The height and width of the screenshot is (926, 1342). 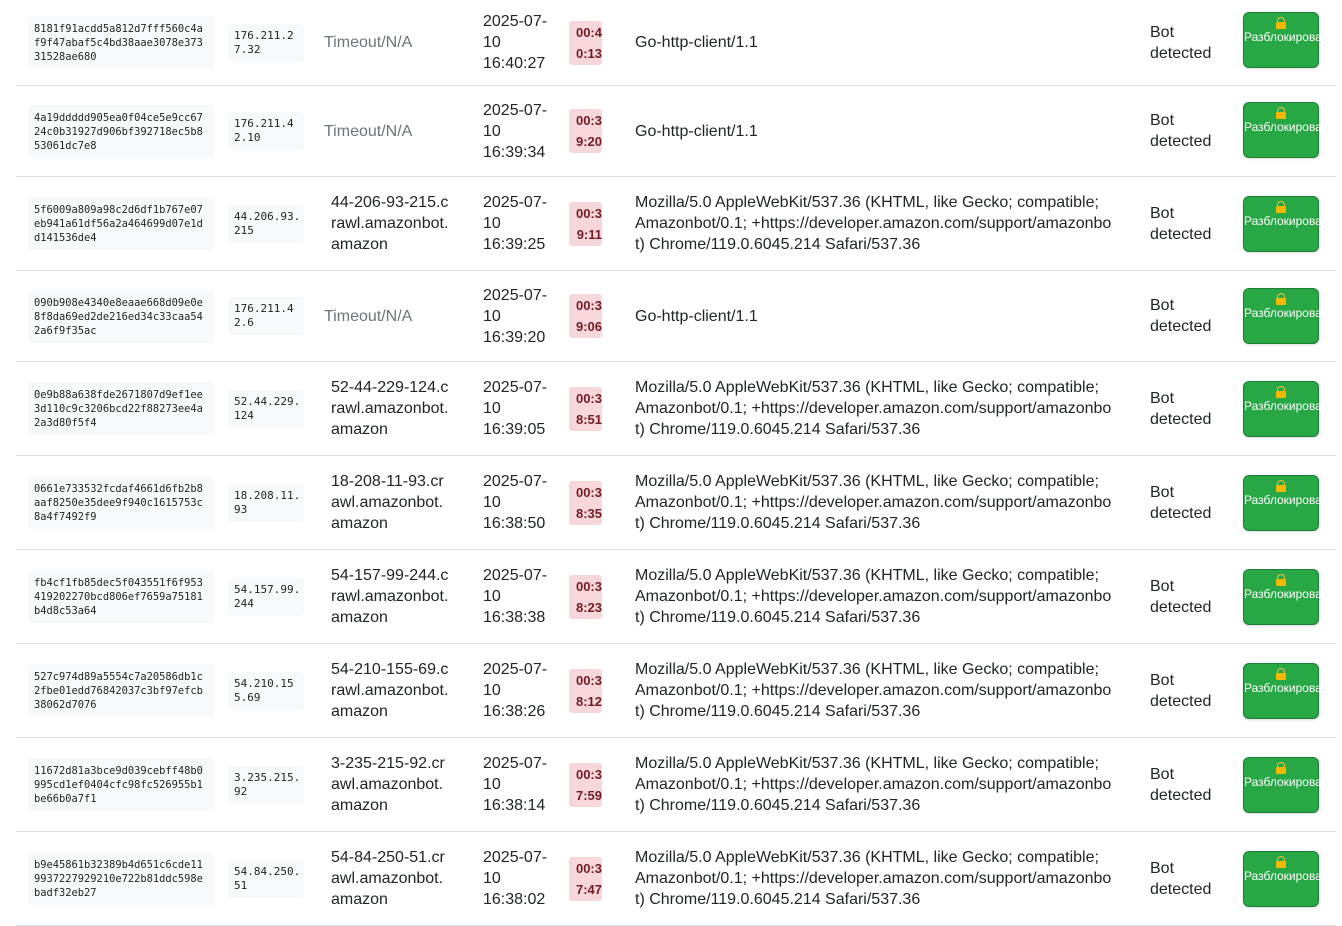 I want to click on duration-badge: 00:38:51, so click(x=585, y=409).